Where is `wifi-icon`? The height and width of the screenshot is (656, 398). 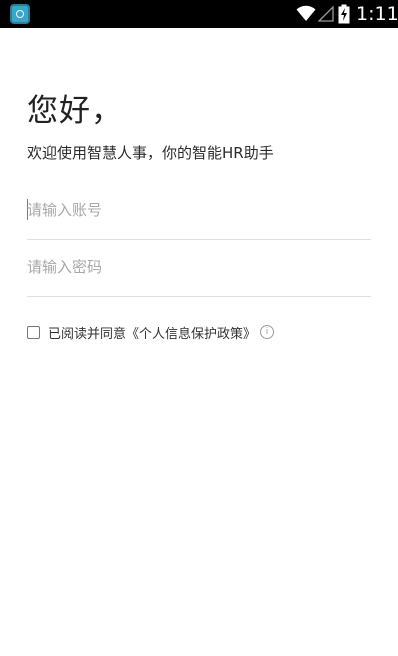
wifi-icon is located at coordinates (306, 13).